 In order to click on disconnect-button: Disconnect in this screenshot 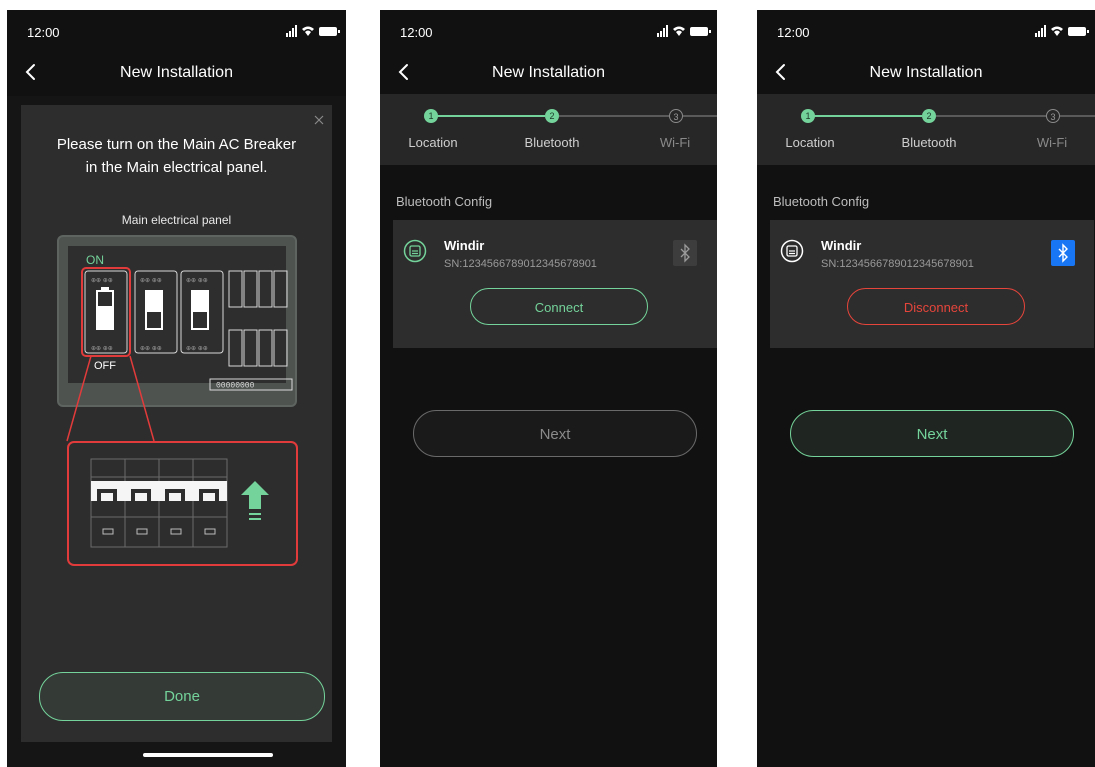, I will do `click(936, 306)`.